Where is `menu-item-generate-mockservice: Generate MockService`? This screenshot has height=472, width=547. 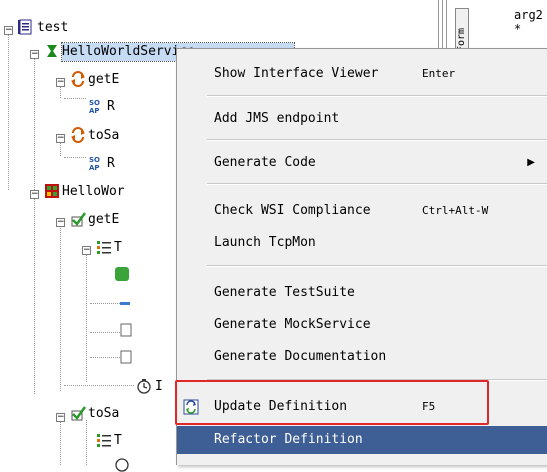
menu-item-generate-mockservice: Generate MockService is located at coordinates (362, 325).